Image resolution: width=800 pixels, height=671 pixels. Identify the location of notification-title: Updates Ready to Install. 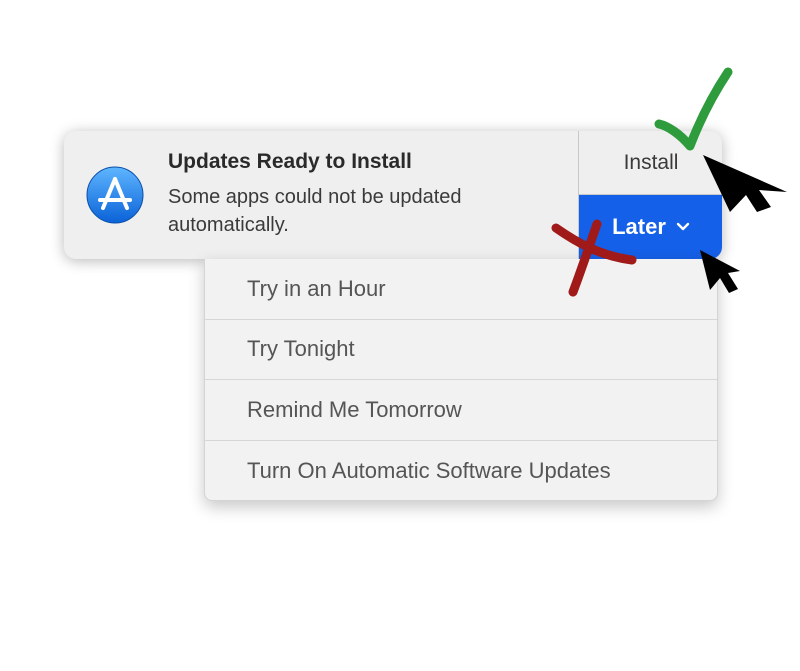
(290, 161).